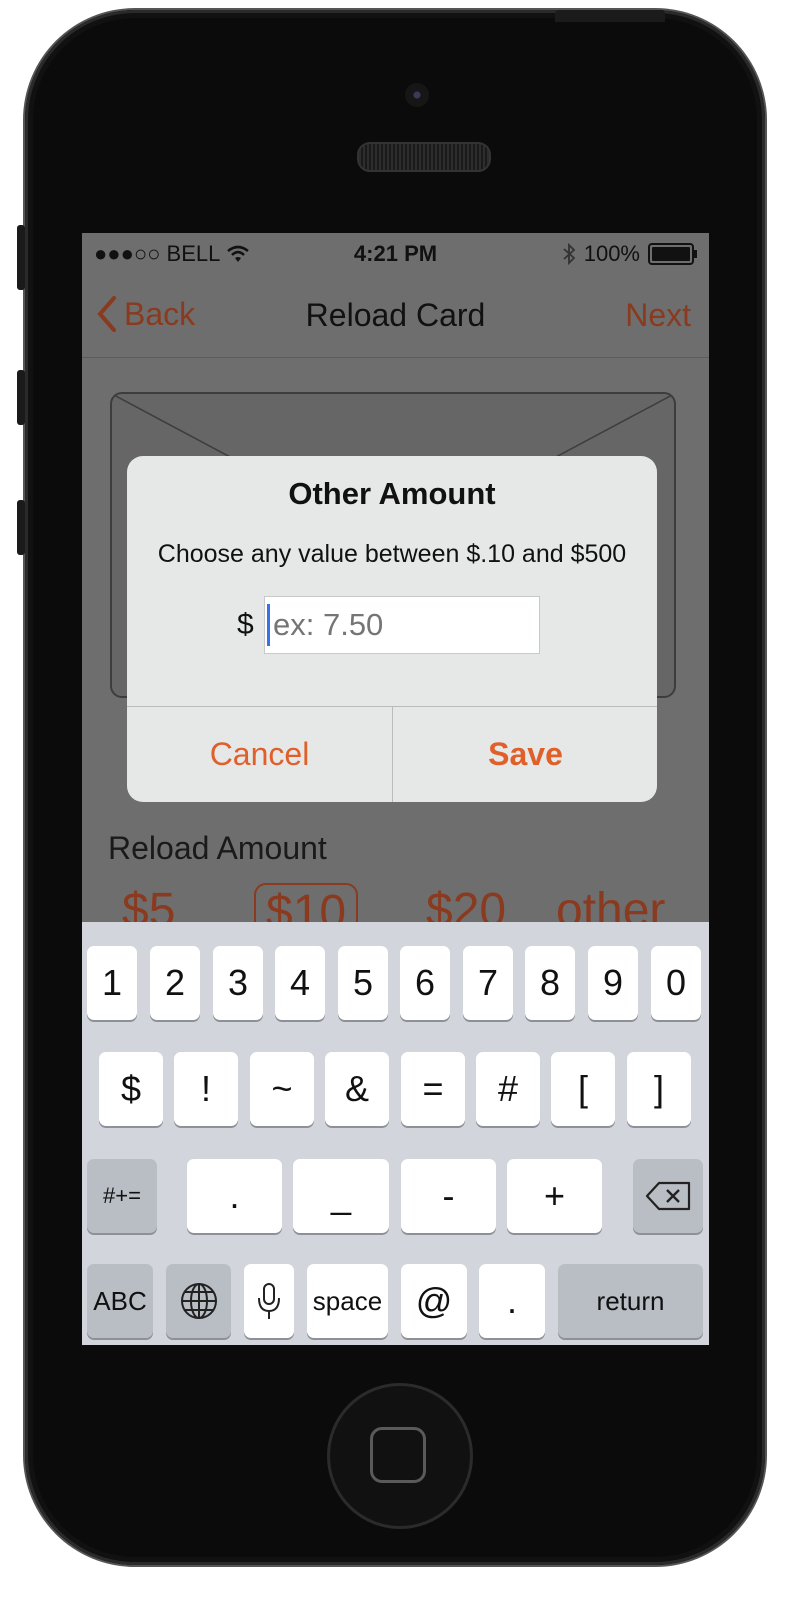 The width and height of the screenshot is (800, 1600). What do you see at coordinates (131, 1089) in the screenshot?
I see `key-dollar: $` at bounding box center [131, 1089].